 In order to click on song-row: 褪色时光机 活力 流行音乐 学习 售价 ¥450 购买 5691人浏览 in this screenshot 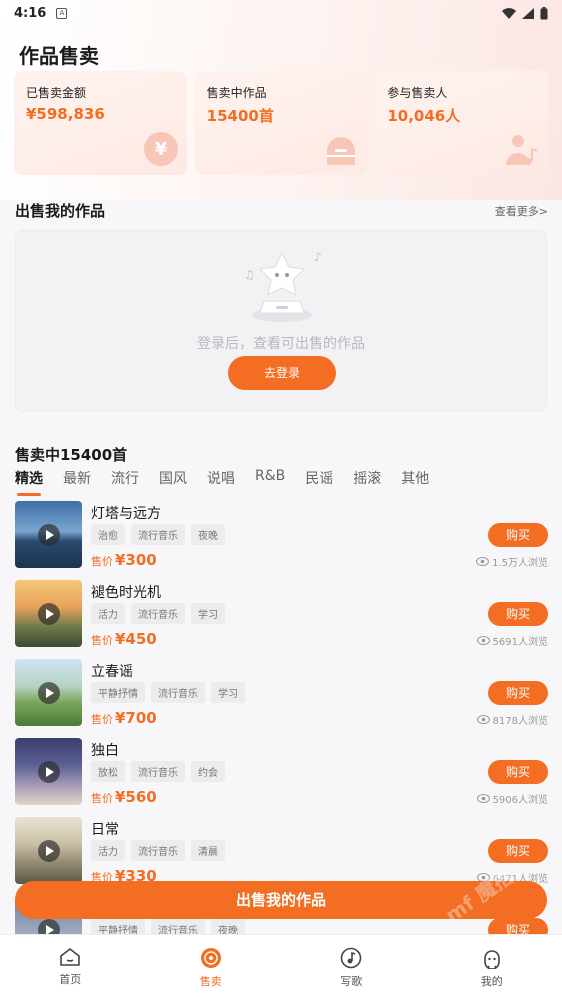, I will do `click(281, 618)`.